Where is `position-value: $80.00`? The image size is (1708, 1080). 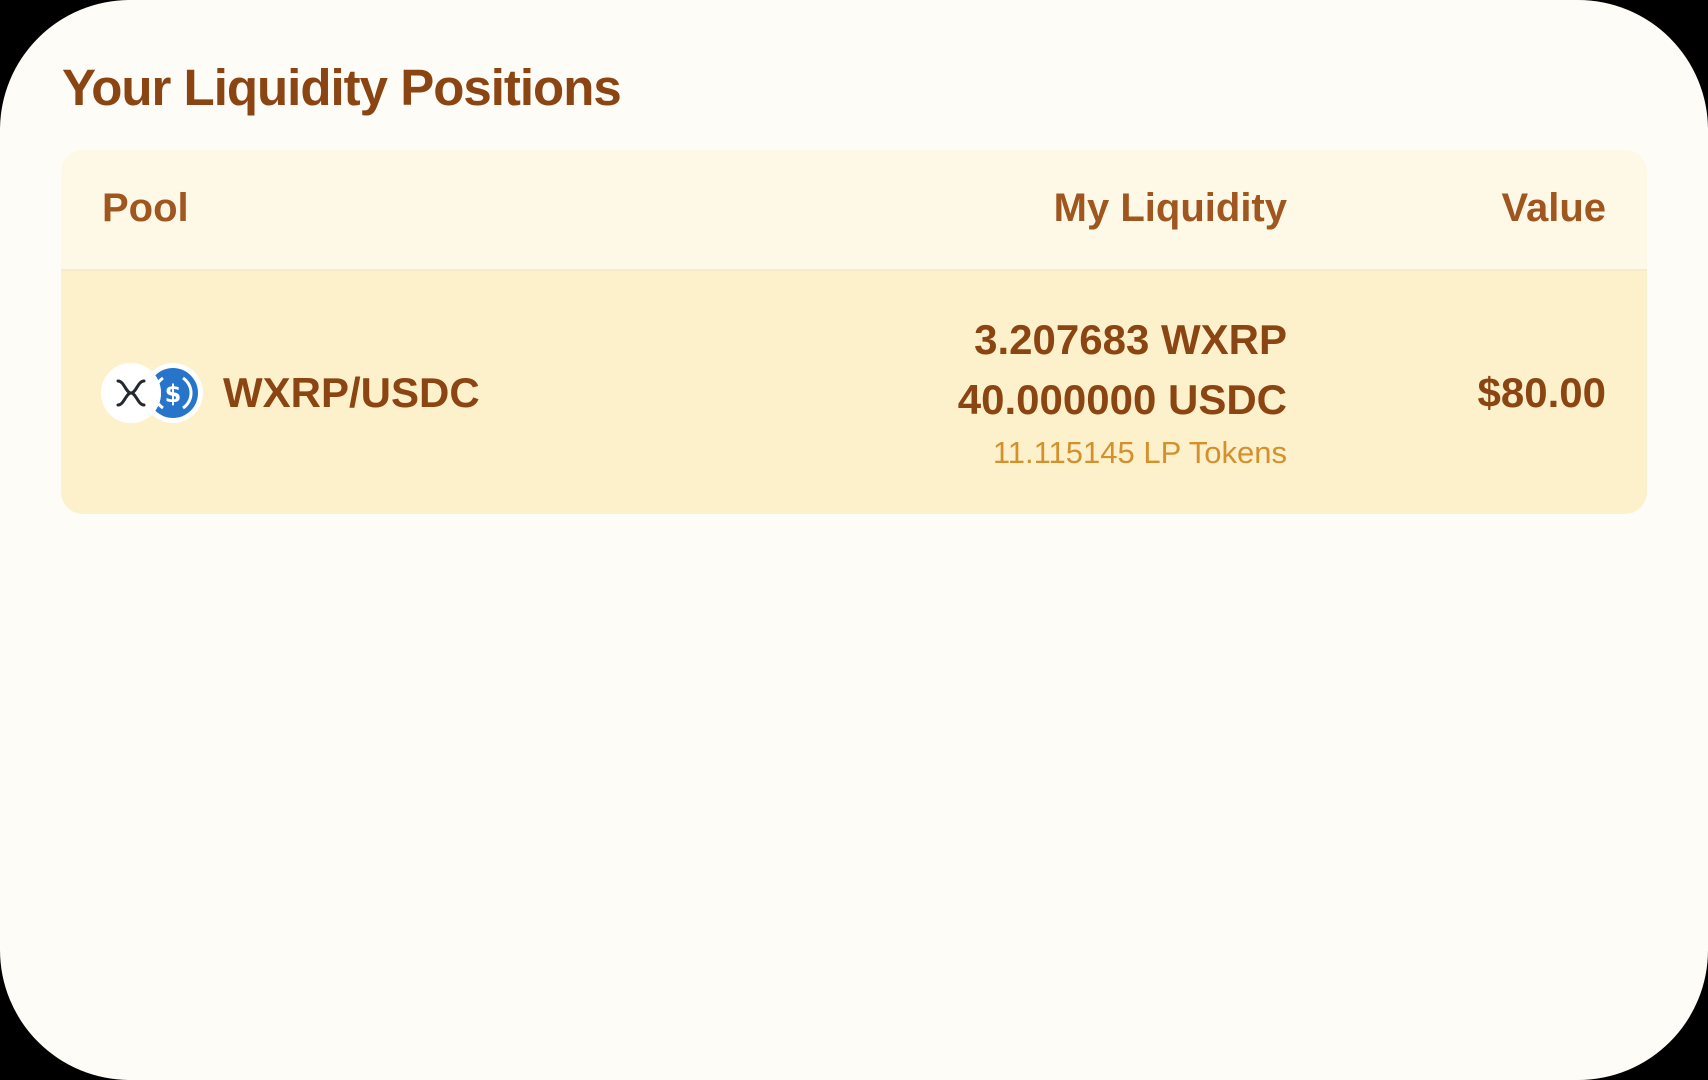 position-value: $80.00 is located at coordinates (1541, 392).